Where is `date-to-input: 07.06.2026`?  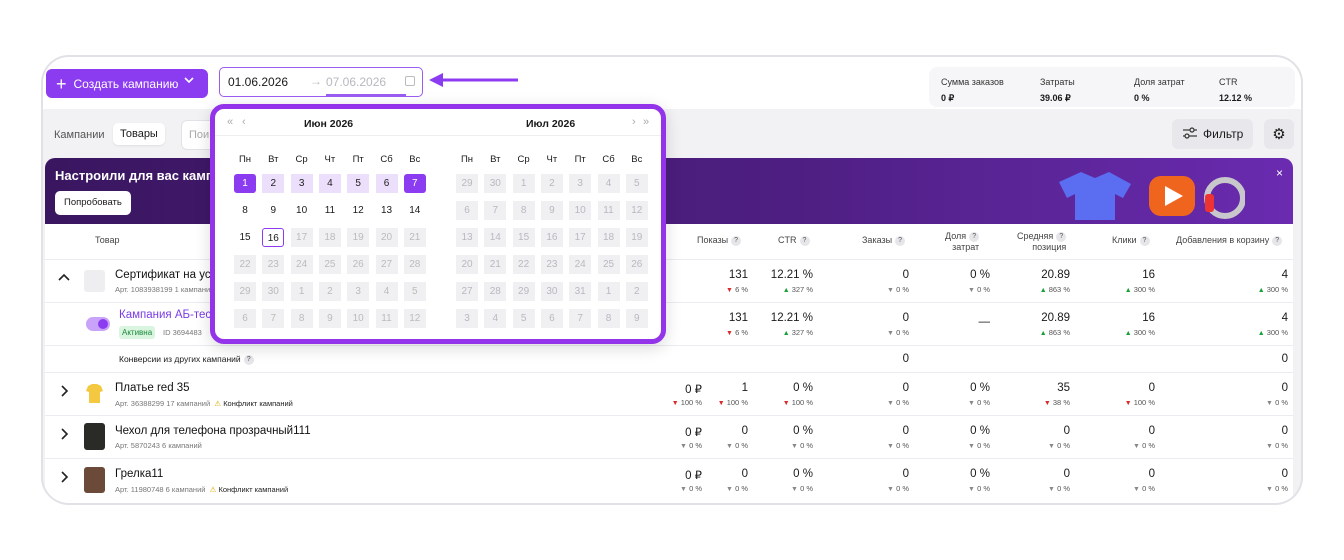 date-to-input: 07.06.2026 is located at coordinates (356, 82).